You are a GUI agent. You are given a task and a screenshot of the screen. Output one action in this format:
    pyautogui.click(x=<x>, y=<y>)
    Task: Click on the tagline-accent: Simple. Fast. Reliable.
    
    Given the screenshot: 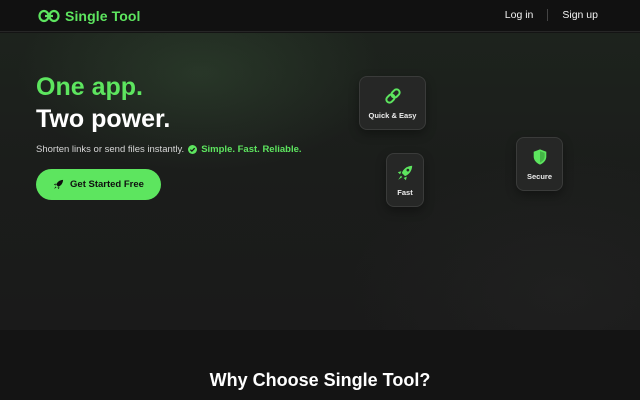 What is the action you would take?
    pyautogui.click(x=251, y=149)
    